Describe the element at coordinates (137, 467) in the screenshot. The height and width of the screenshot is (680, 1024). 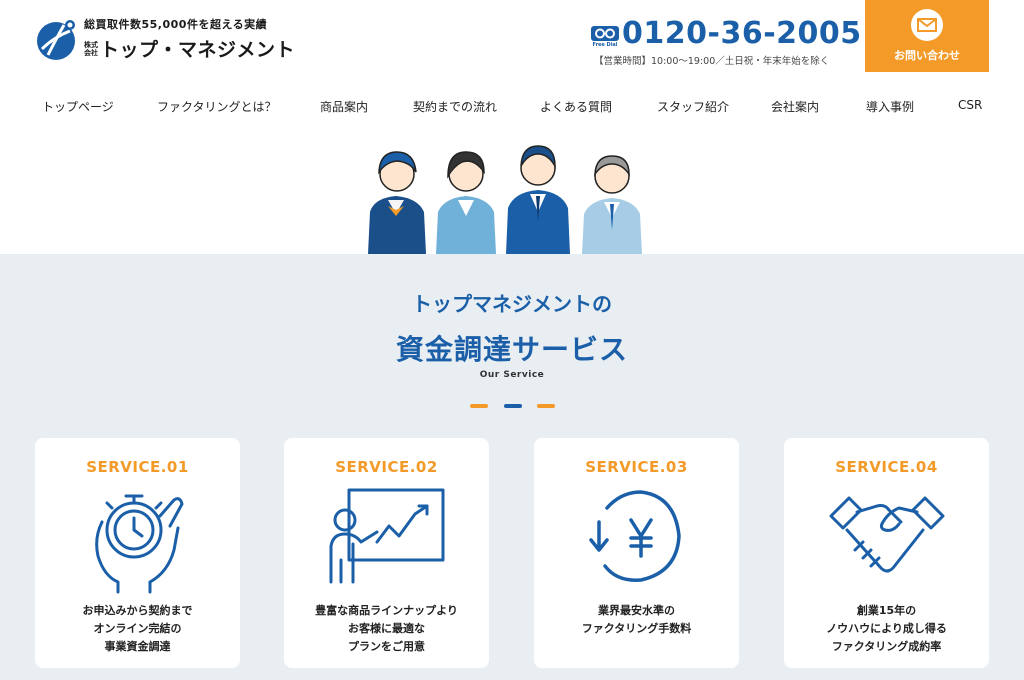
I see `service-label: SERVICE.01` at that location.